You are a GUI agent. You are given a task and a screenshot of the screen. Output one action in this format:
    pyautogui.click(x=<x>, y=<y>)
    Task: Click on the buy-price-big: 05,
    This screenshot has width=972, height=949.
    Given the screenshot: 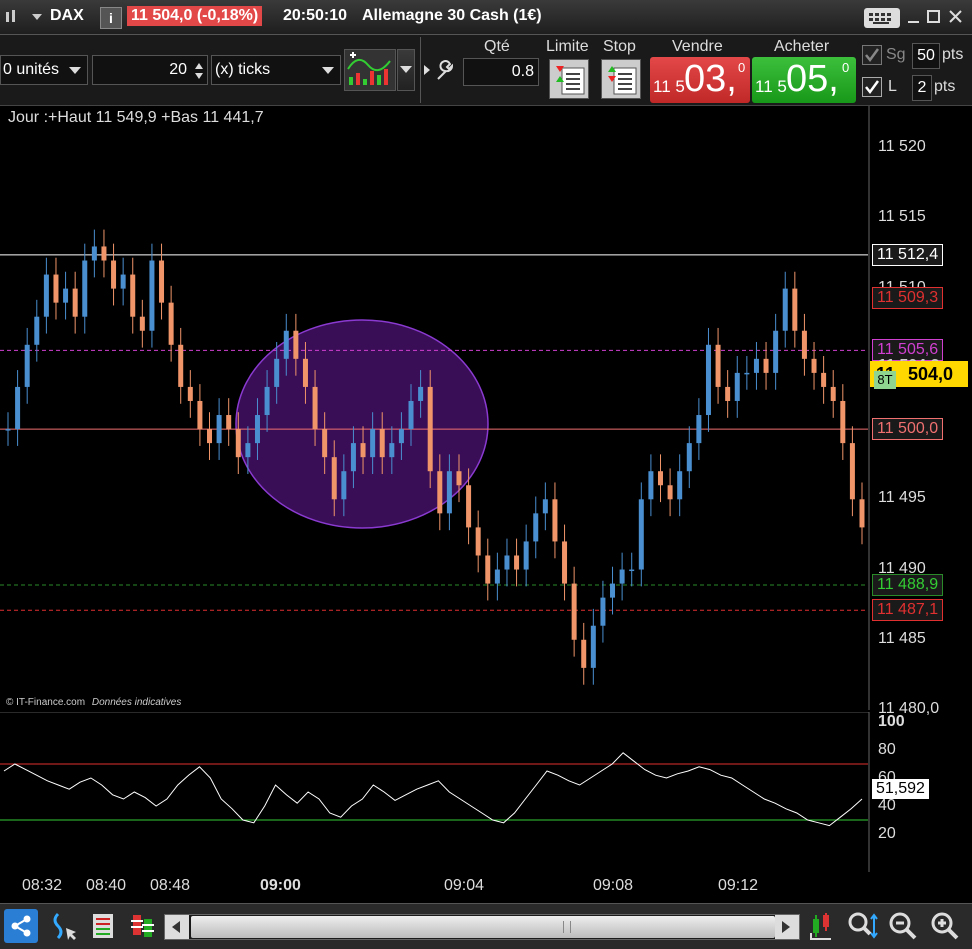 What is the action you would take?
    pyautogui.click(x=812, y=79)
    